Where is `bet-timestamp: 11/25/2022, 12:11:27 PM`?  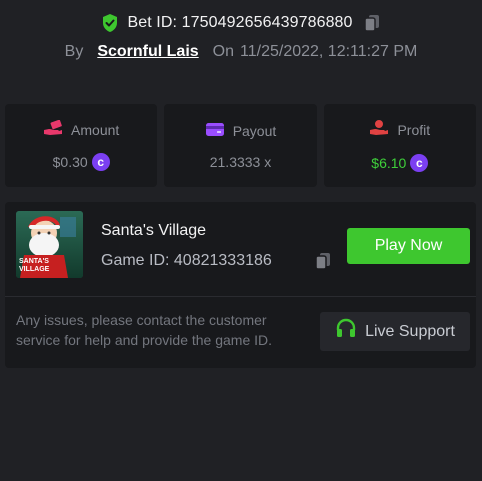
bet-timestamp: 11/25/2022, 12:11:27 PM is located at coordinates (329, 51).